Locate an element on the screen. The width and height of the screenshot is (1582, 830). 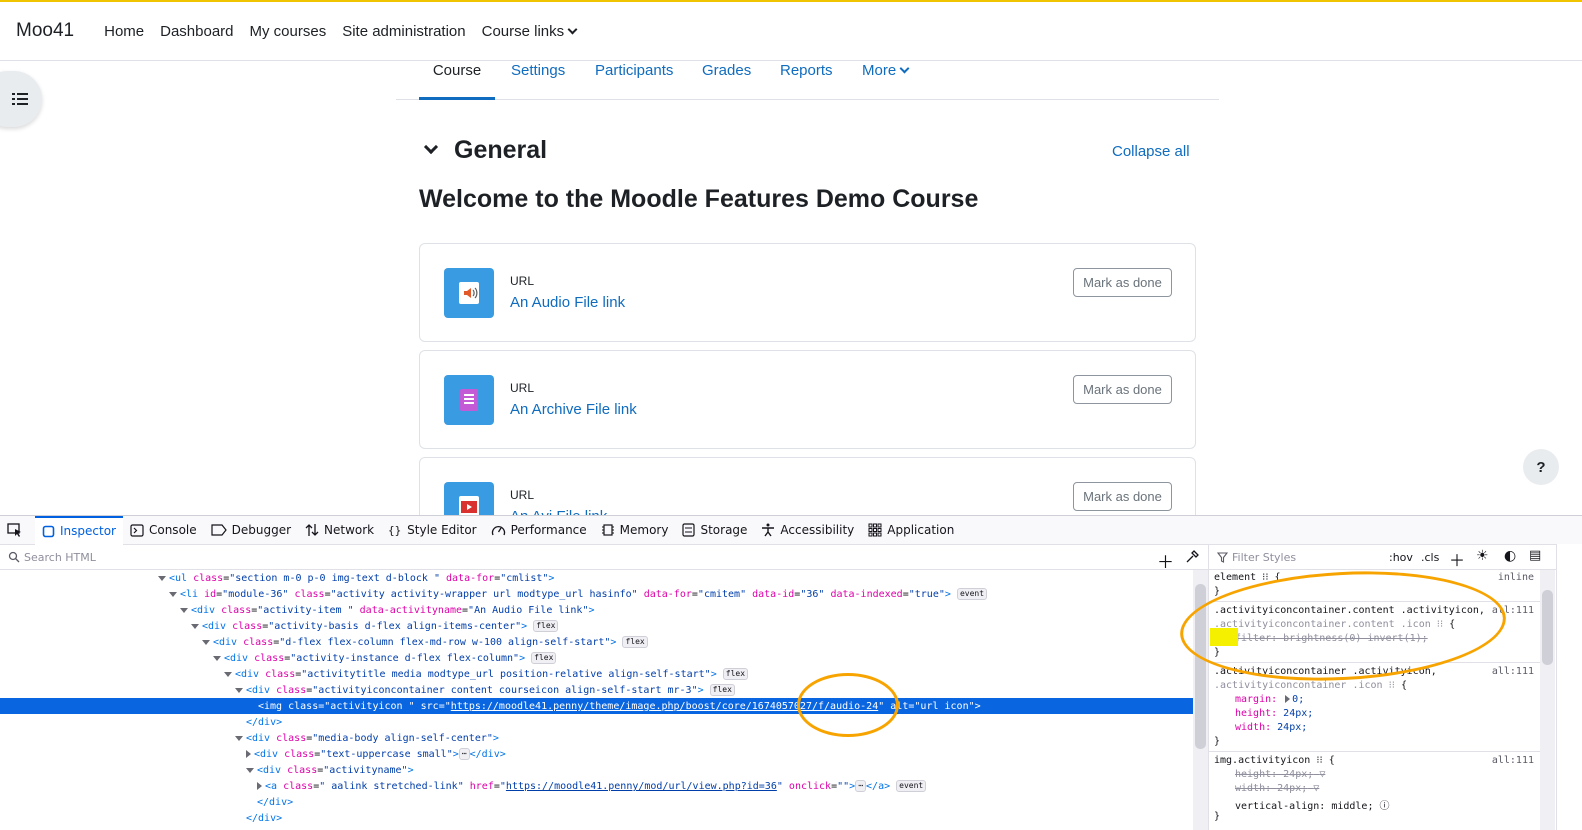
rule-declaration: vertical-align: middle; ⓘ is located at coordinates (1312, 804).